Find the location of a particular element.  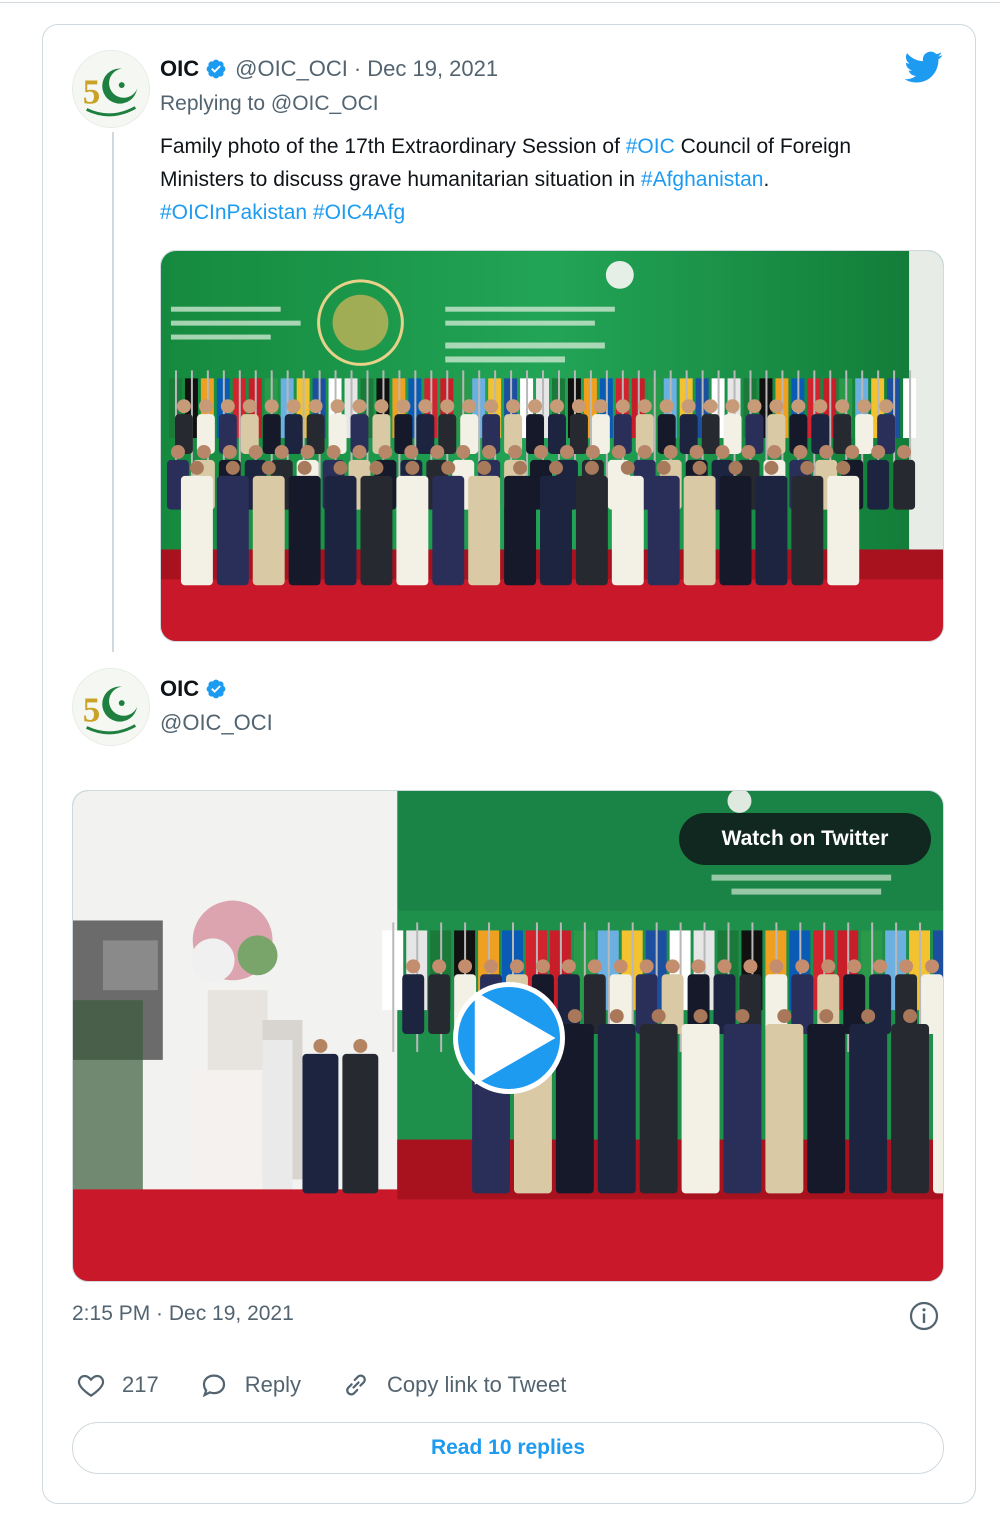

tweet-actions: 217 Reply Copy link to Tweet is located at coordinates (341, 1385).